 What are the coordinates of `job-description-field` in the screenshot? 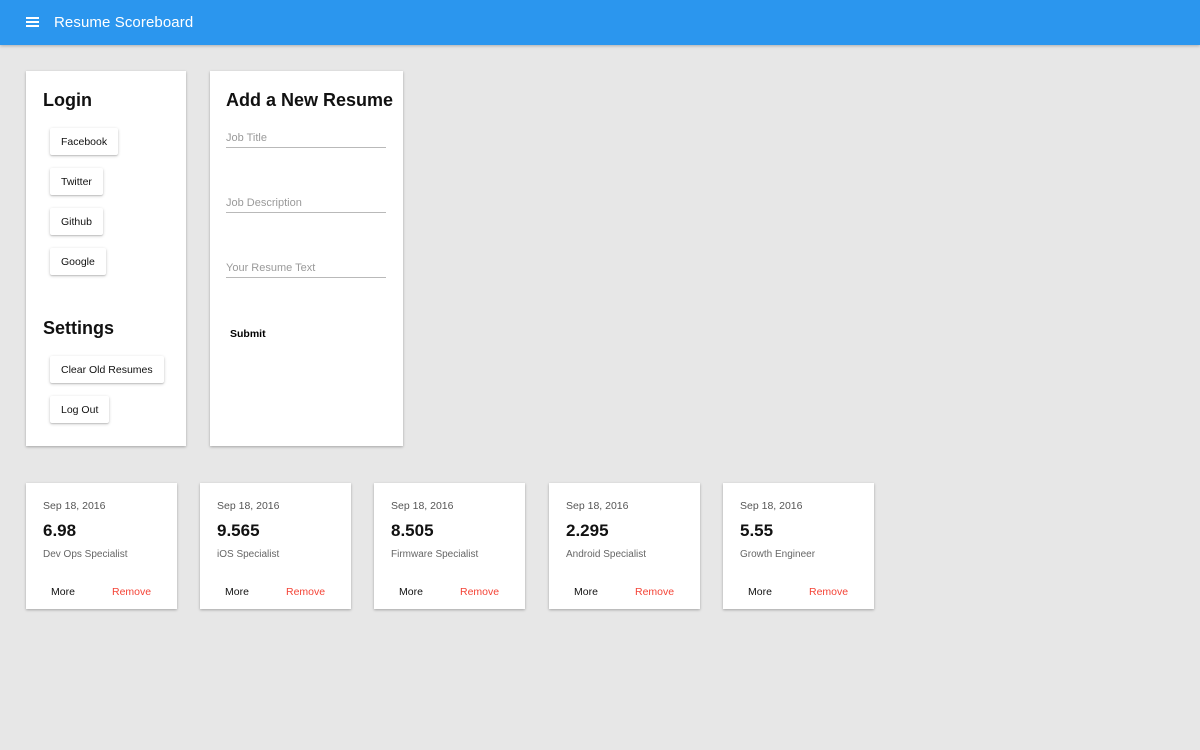 It's located at (306, 202).